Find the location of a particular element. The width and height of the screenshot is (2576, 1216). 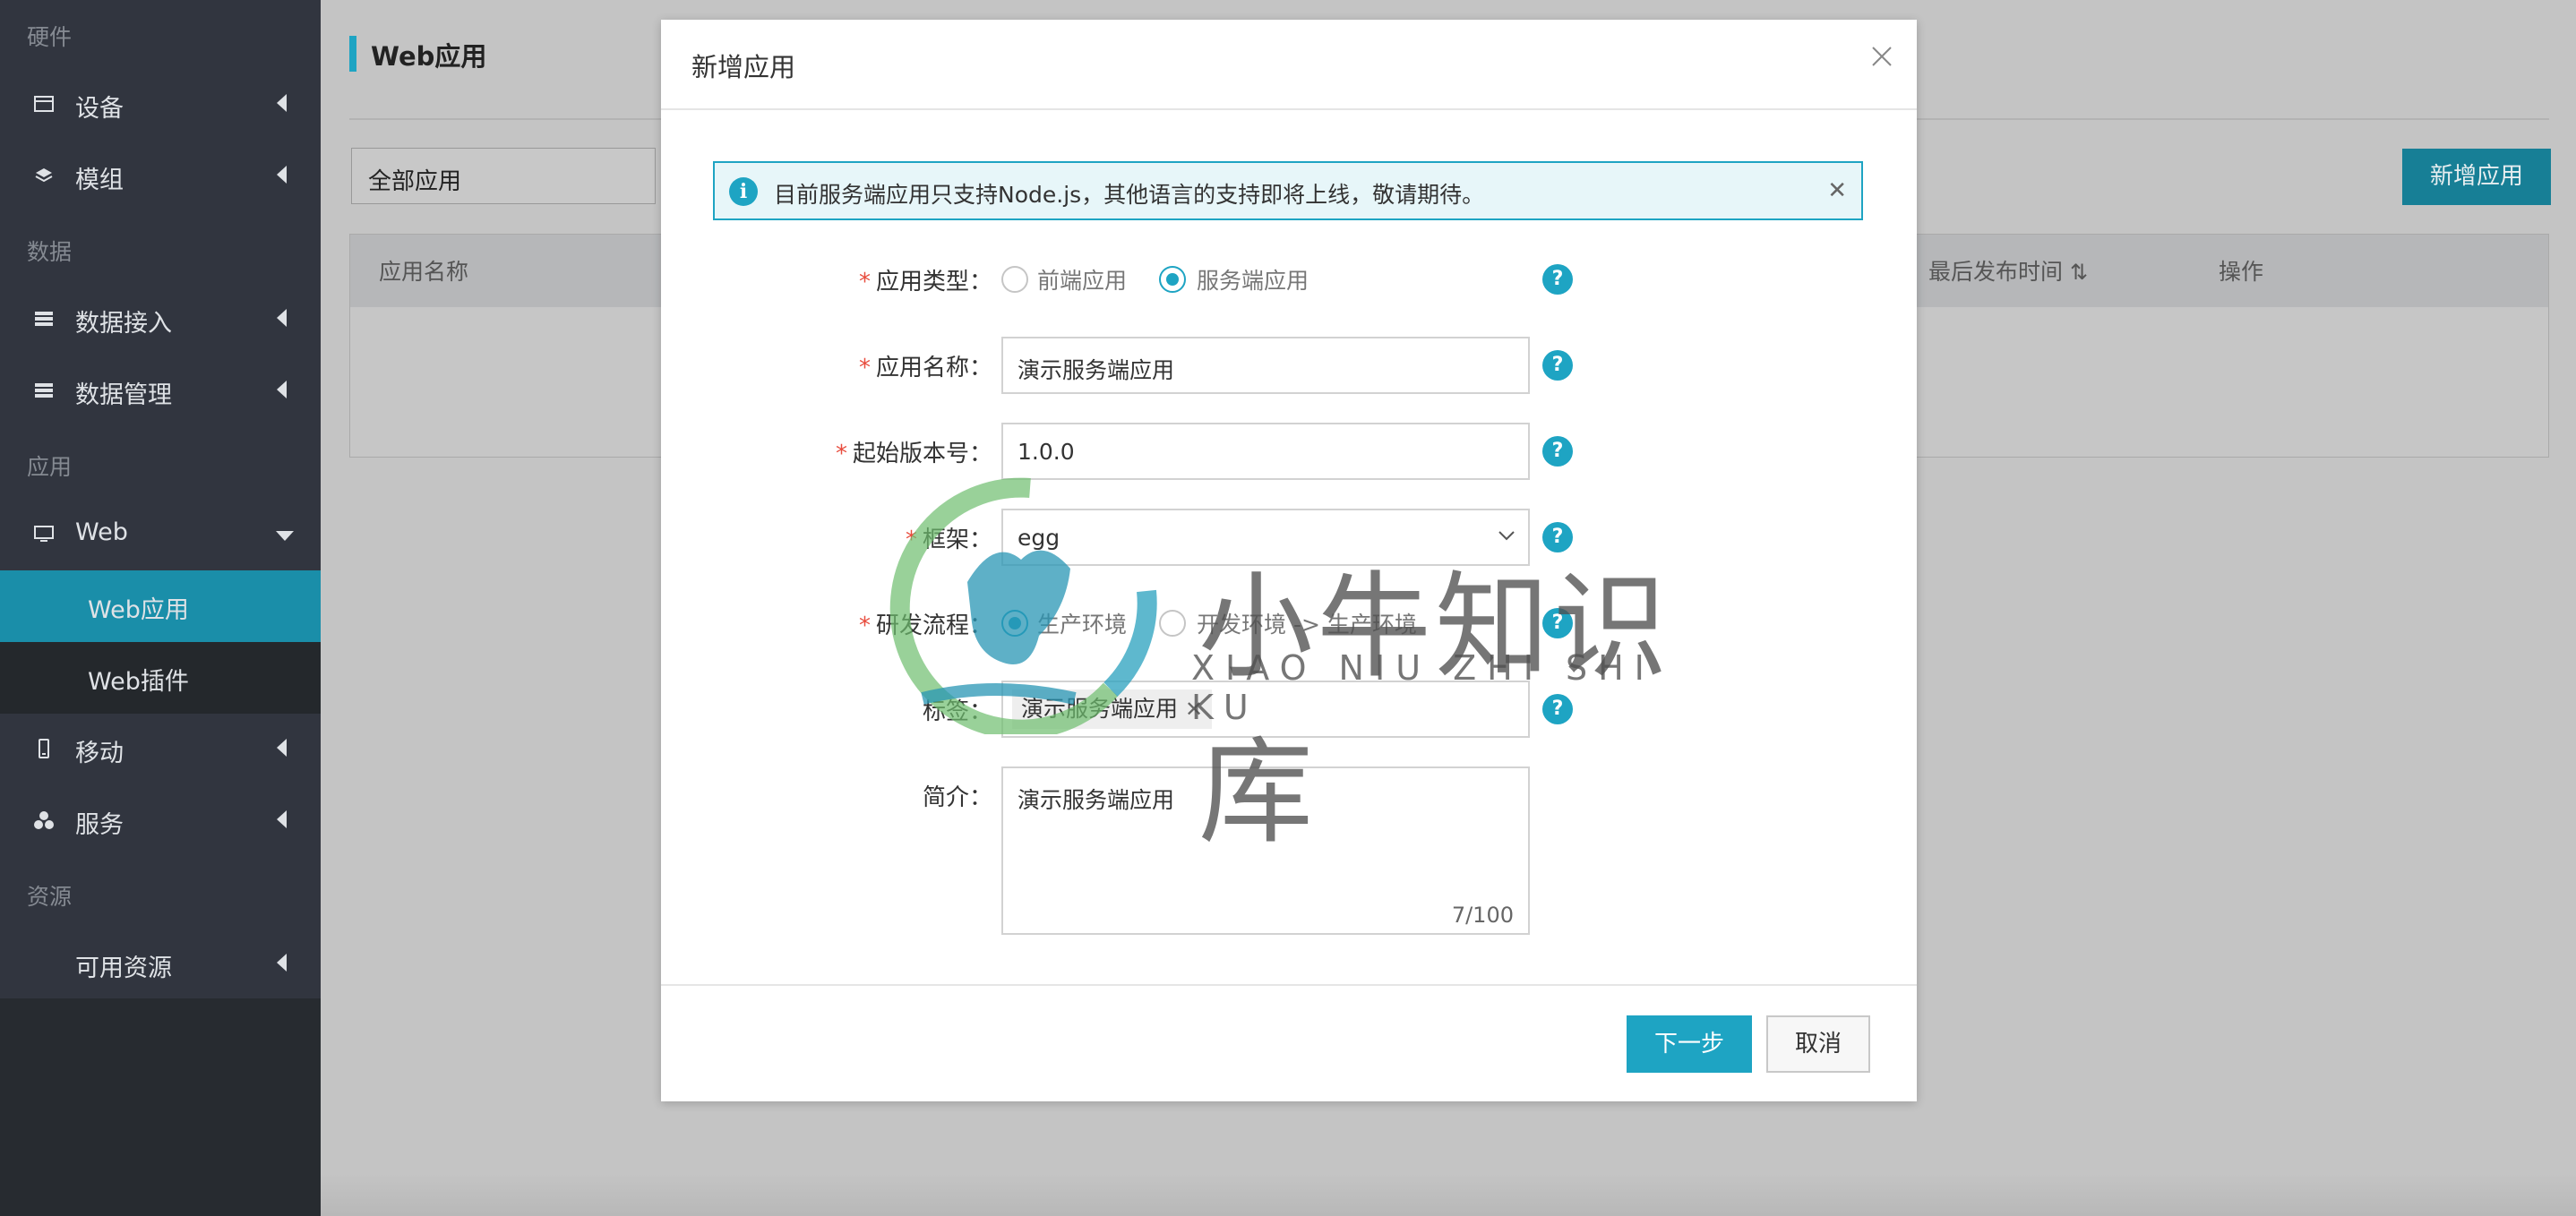

app-name-label: * 应用名称： is located at coordinates (925, 368).